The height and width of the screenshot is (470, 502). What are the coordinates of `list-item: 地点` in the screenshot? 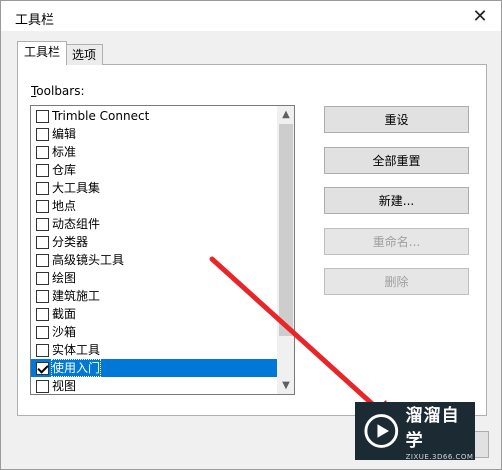 It's located at (154, 206).